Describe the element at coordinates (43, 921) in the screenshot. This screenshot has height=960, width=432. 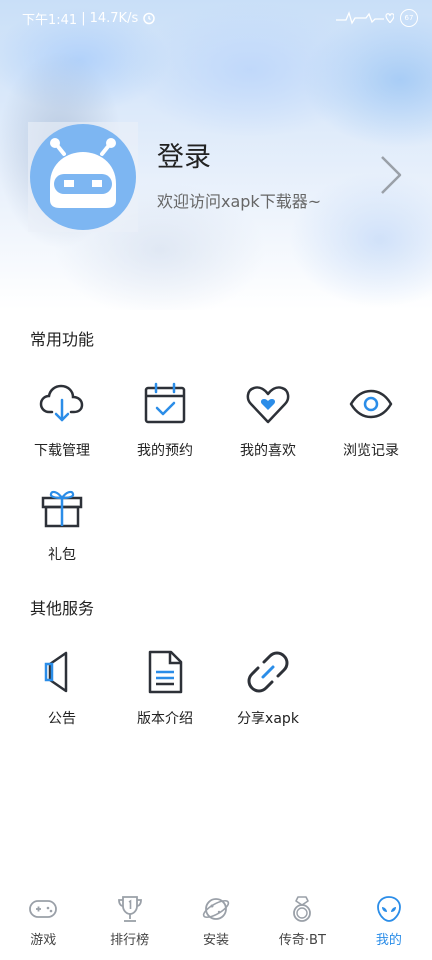
I see `tab-games: 游戏` at that location.